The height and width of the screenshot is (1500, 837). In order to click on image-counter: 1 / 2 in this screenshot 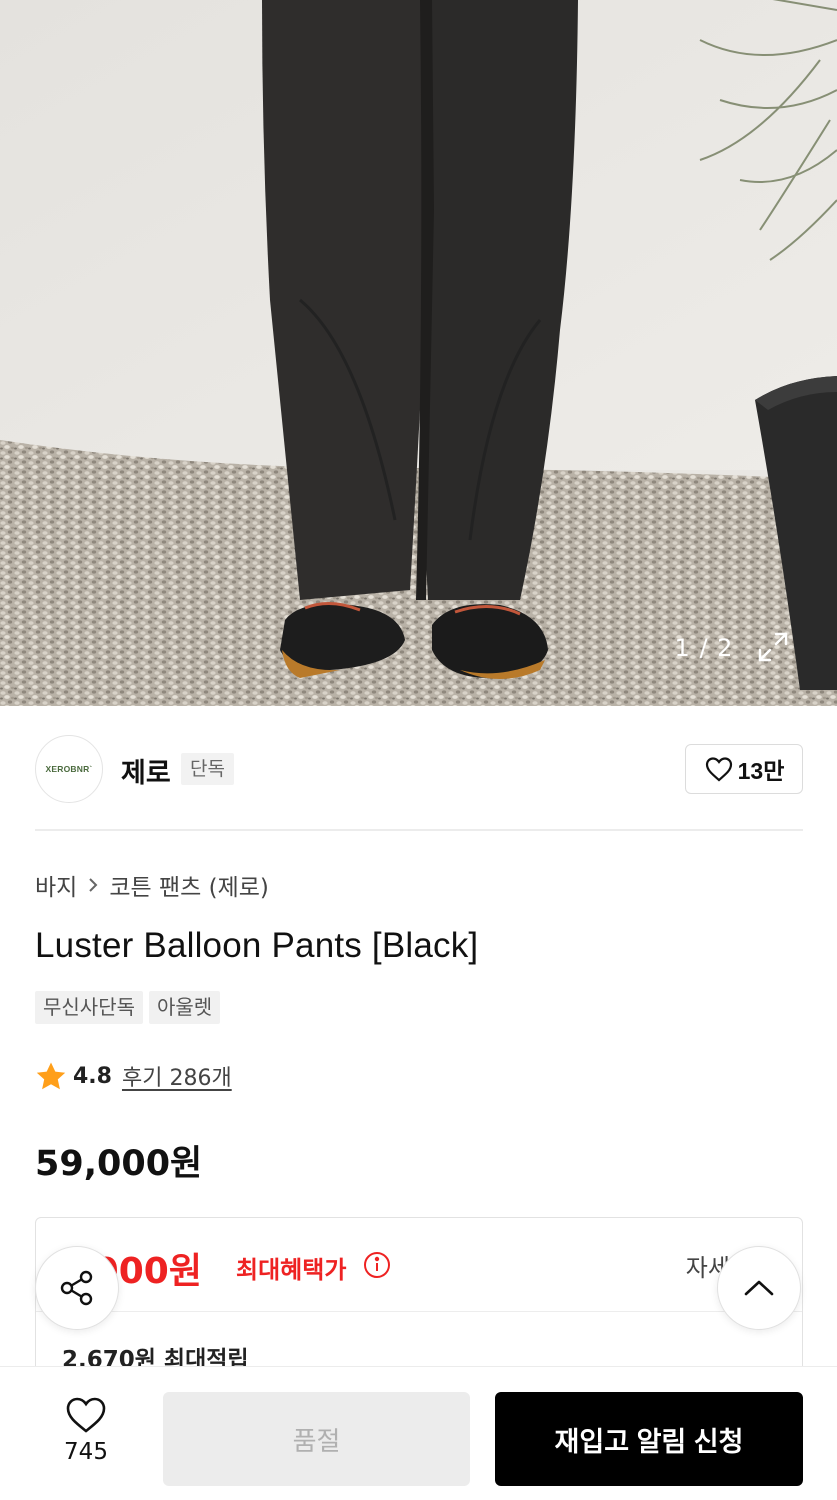, I will do `click(704, 648)`.